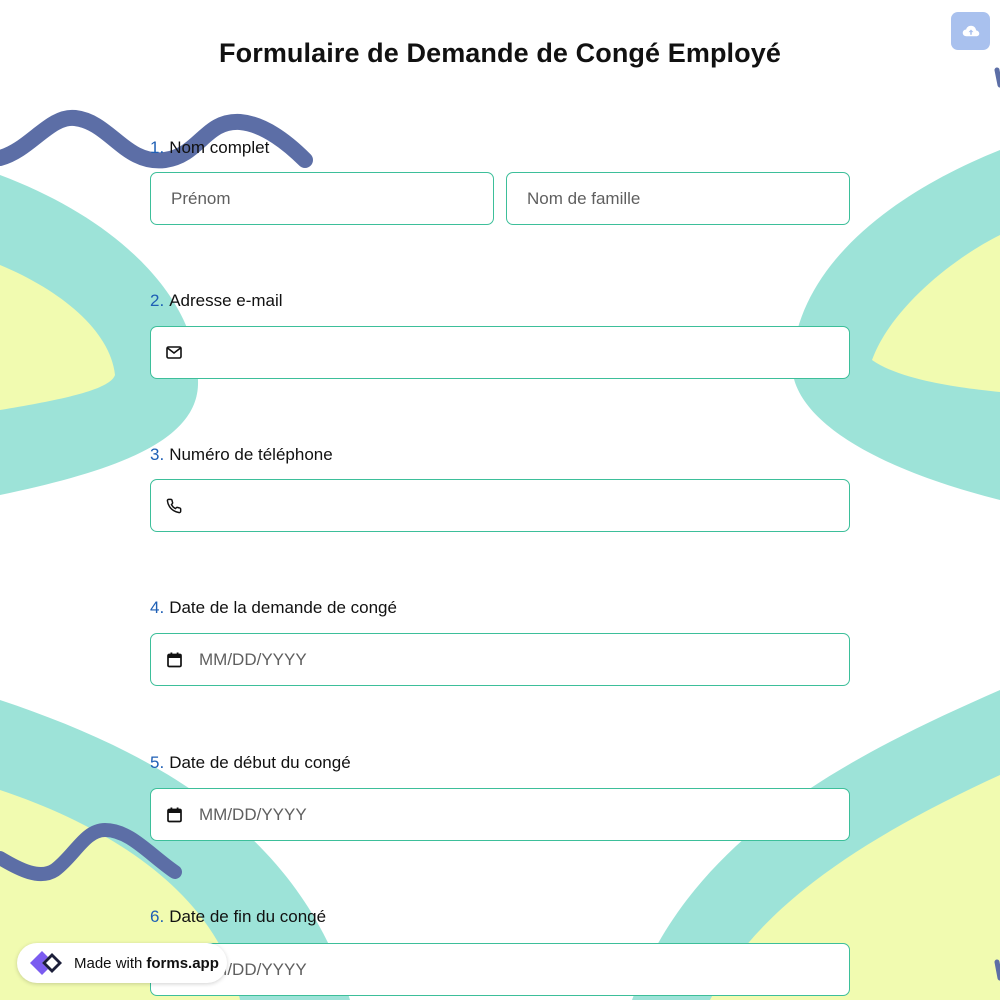 This screenshot has width=1000, height=1000. Describe the element at coordinates (500, 505) in the screenshot. I see `phone-input` at that location.